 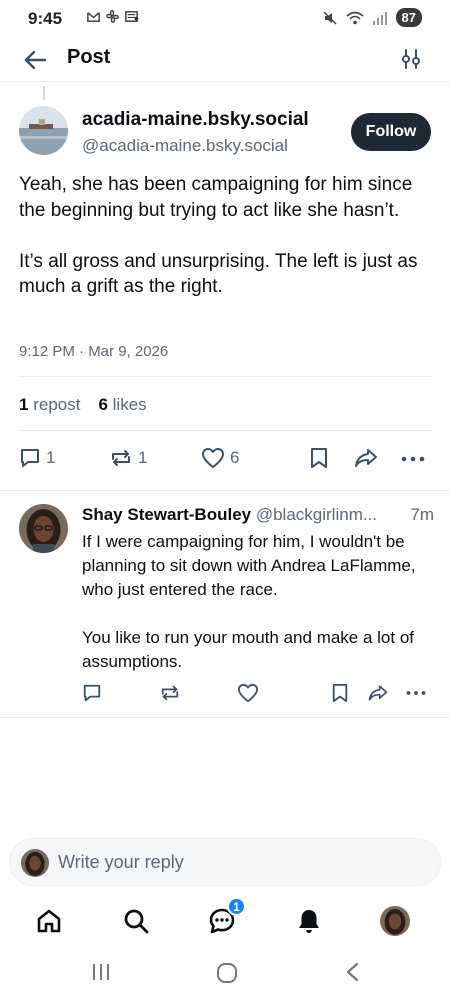 I want to click on home-icon, so click(x=49, y=921).